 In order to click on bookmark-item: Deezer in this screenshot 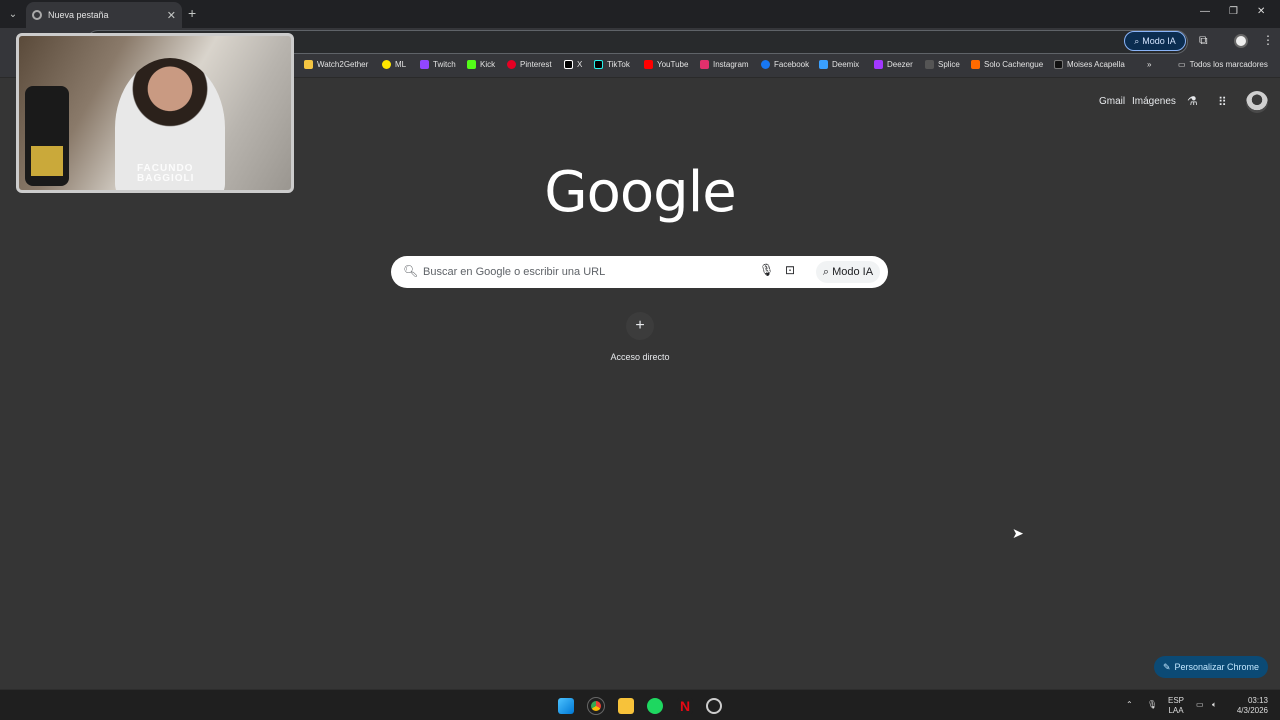, I will do `click(893, 64)`.